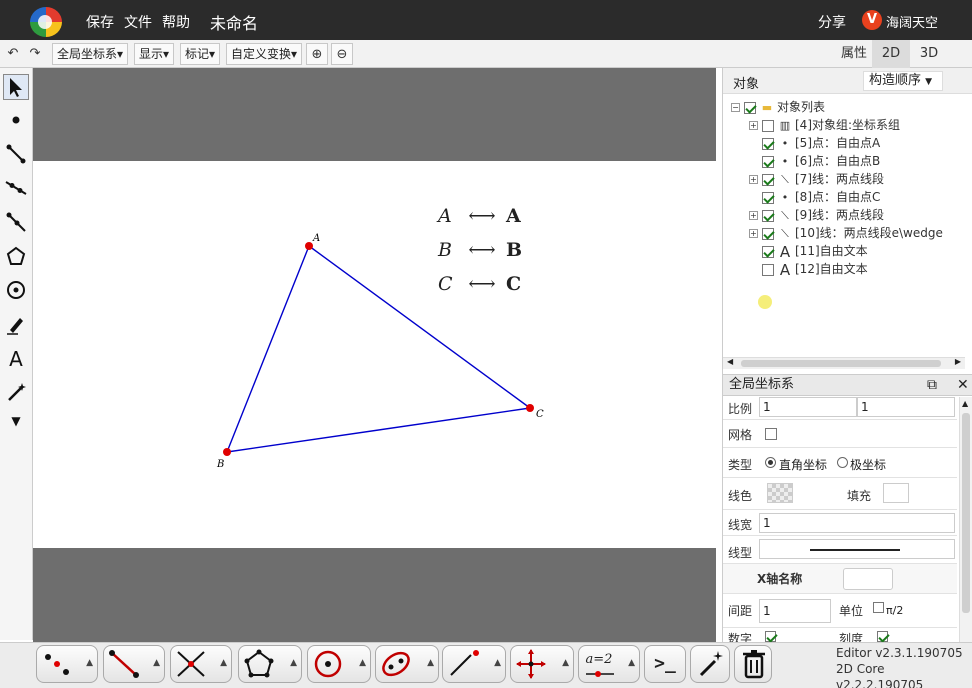 The width and height of the screenshot is (972, 688). I want to click on grid-checkbox, so click(771, 434).